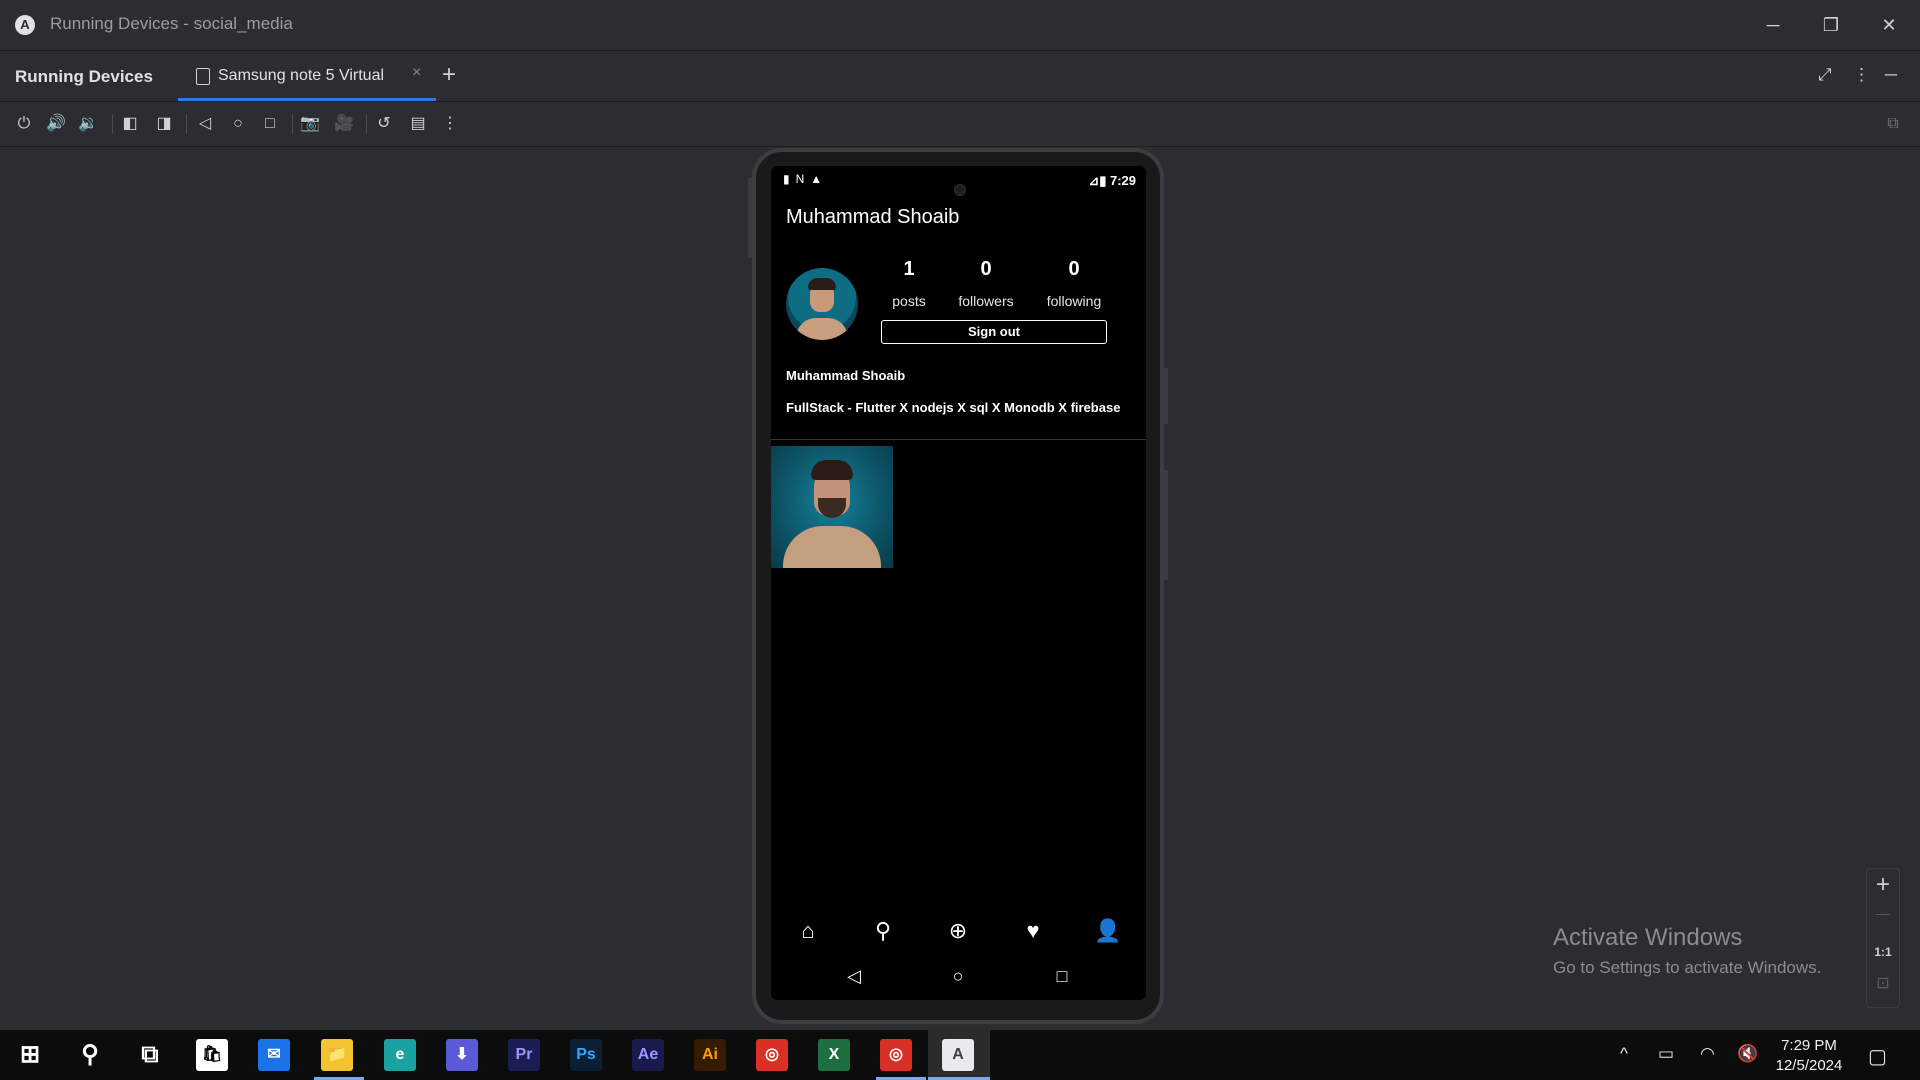 The height and width of the screenshot is (1080, 1920). I want to click on heart-icon: ♥, so click(1033, 931).